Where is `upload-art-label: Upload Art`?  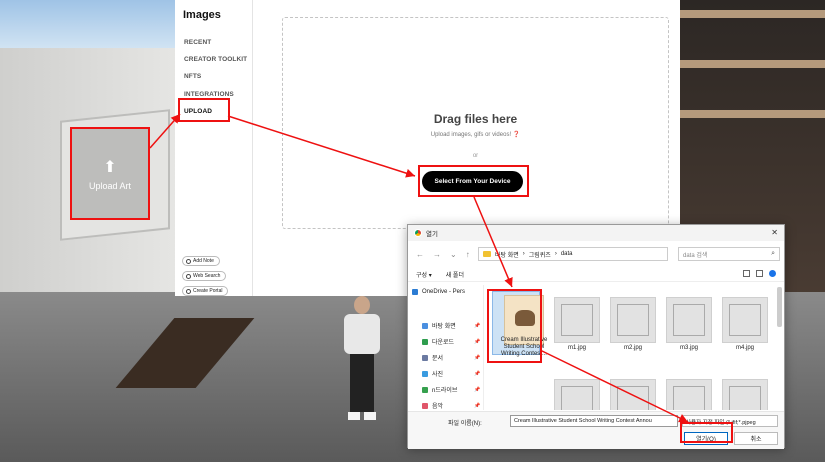
upload-art-label: Upload Art is located at coordinates (110, 185).